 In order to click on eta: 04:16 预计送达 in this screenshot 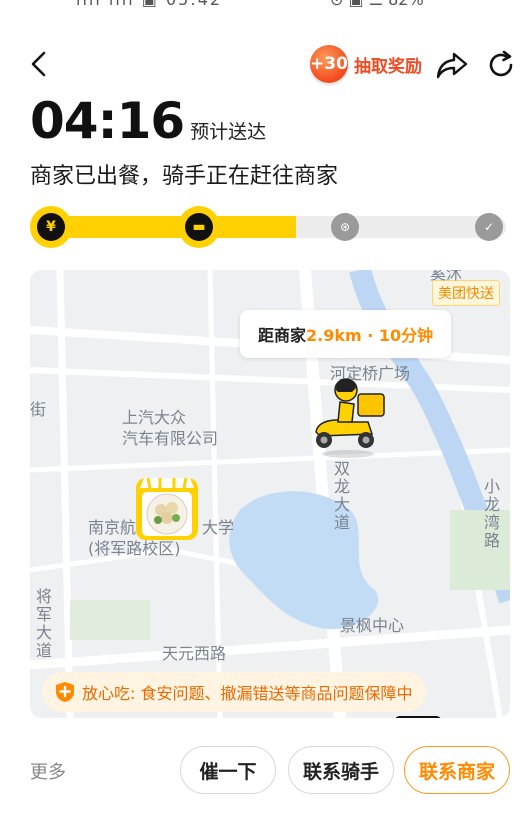, I will do `click(148, 121)`.